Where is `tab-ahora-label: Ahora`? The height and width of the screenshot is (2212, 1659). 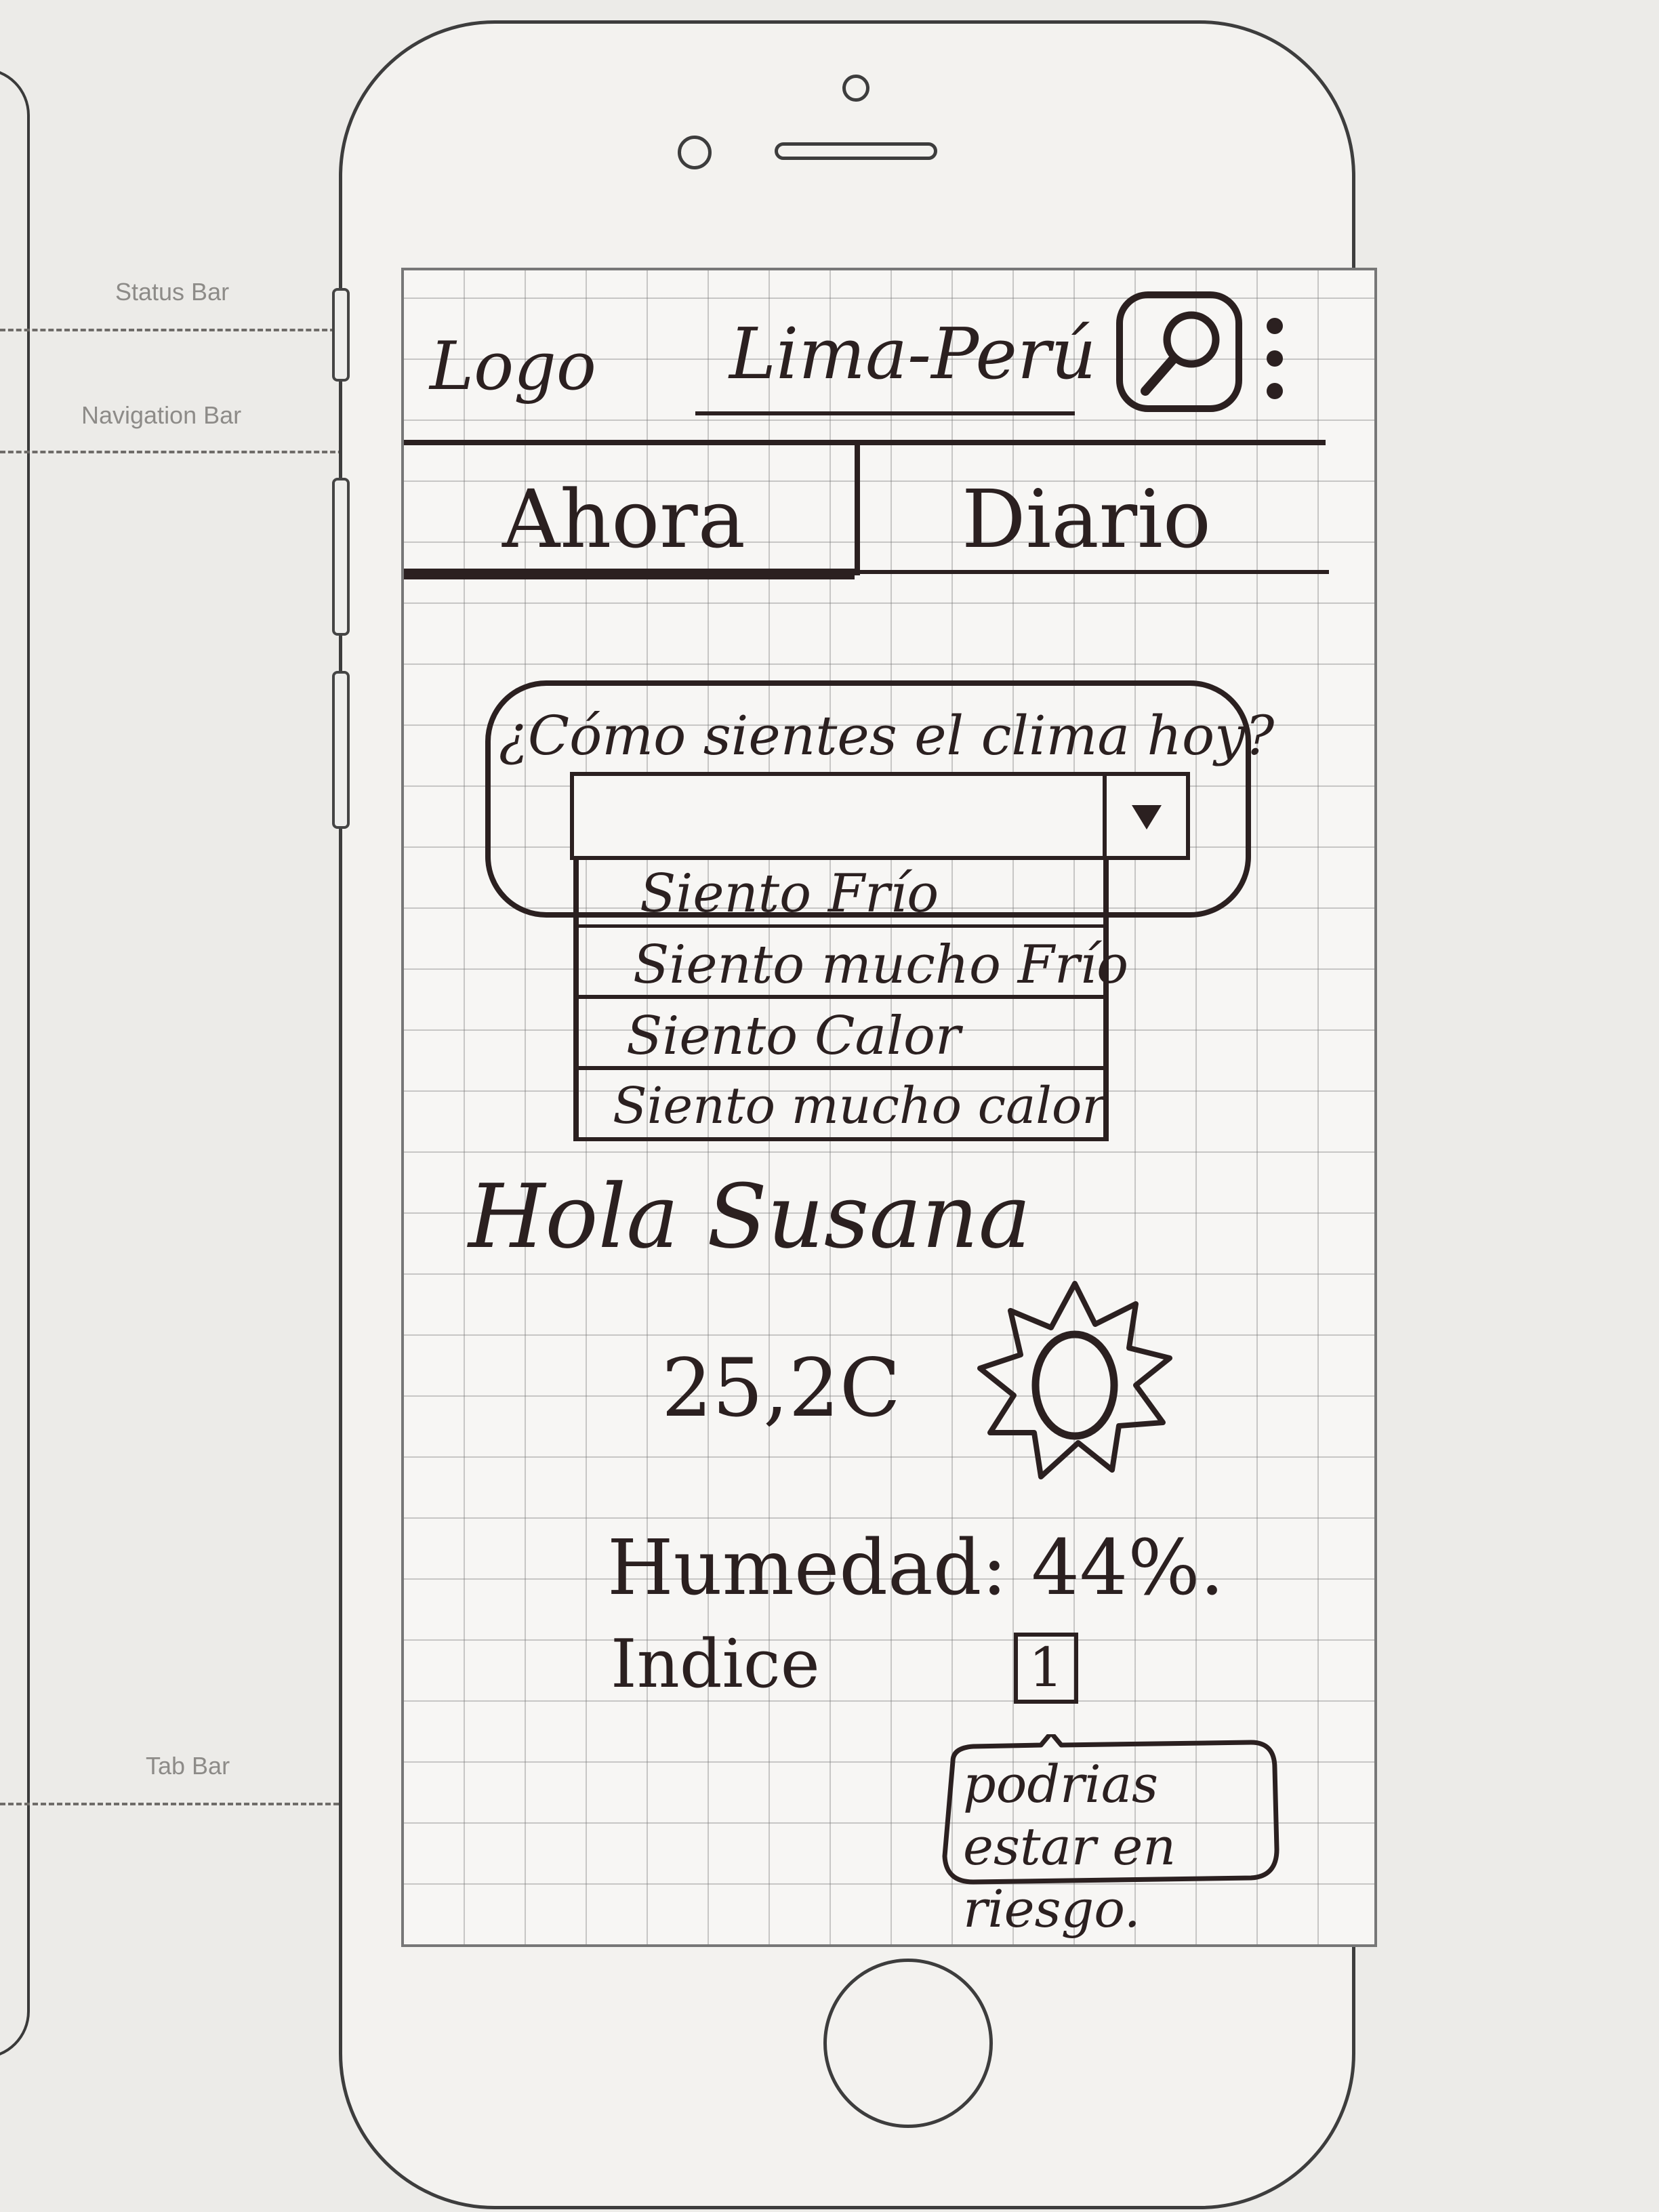
tab-ahora-label: Ahora is located at coordinates (624, 519).